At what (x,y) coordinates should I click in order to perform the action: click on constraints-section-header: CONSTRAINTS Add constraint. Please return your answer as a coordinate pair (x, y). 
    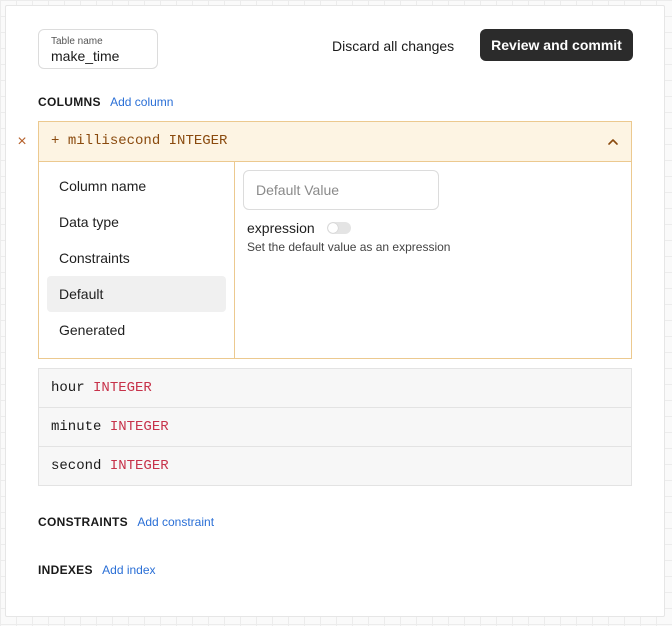
    Looking at the image, I should click on (126, 522).